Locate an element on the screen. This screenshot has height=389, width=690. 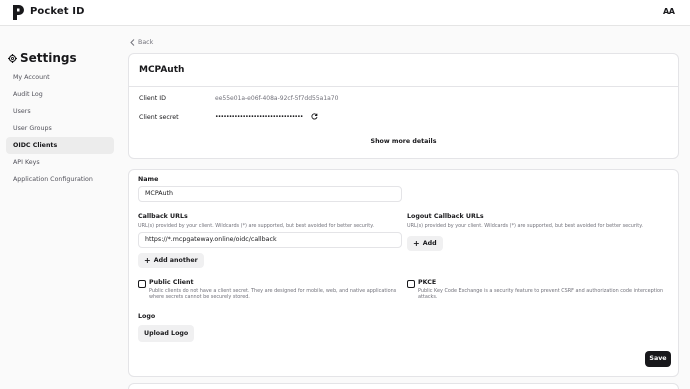
logo-label: Logo is located at coordinates (147, 316).